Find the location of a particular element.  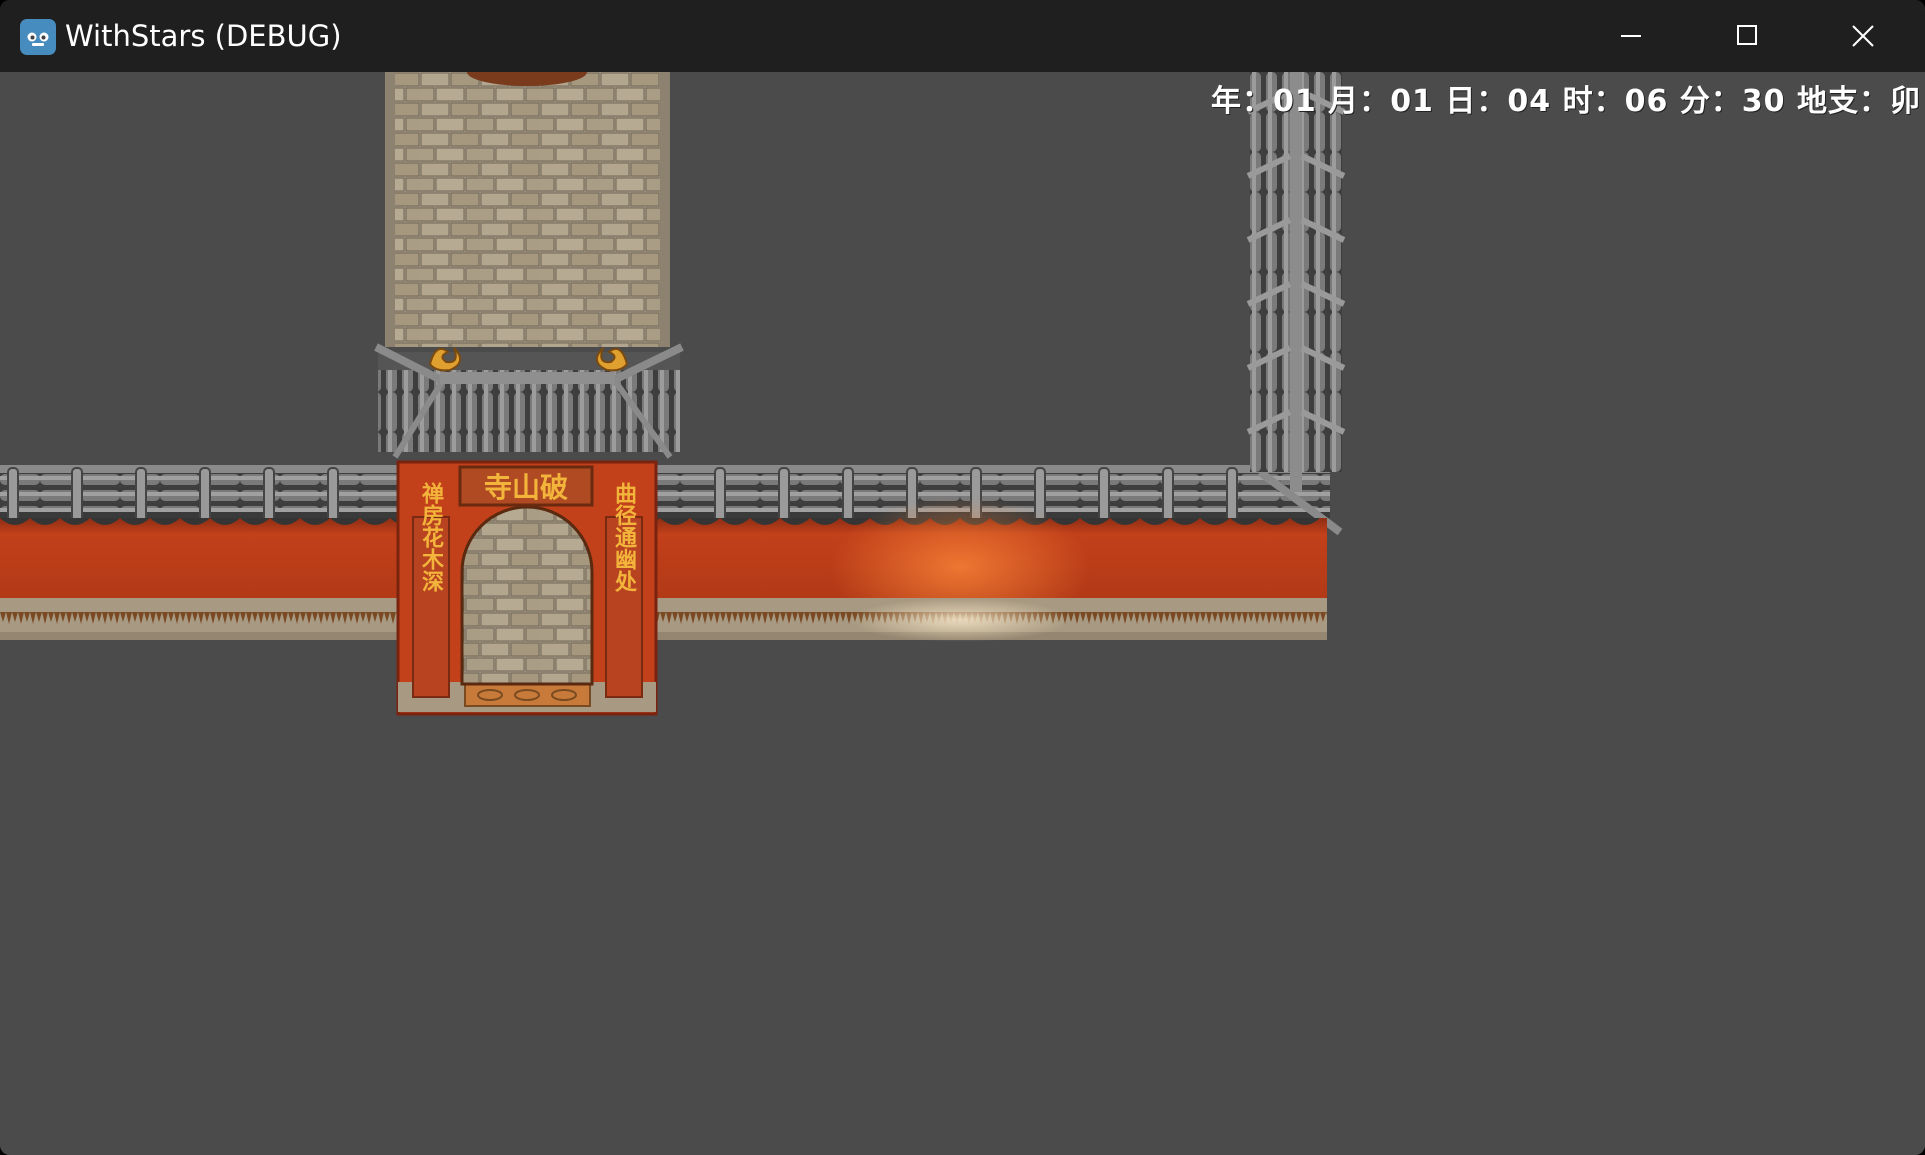

minute-label: 分： is located at coordinates (1705, 101).